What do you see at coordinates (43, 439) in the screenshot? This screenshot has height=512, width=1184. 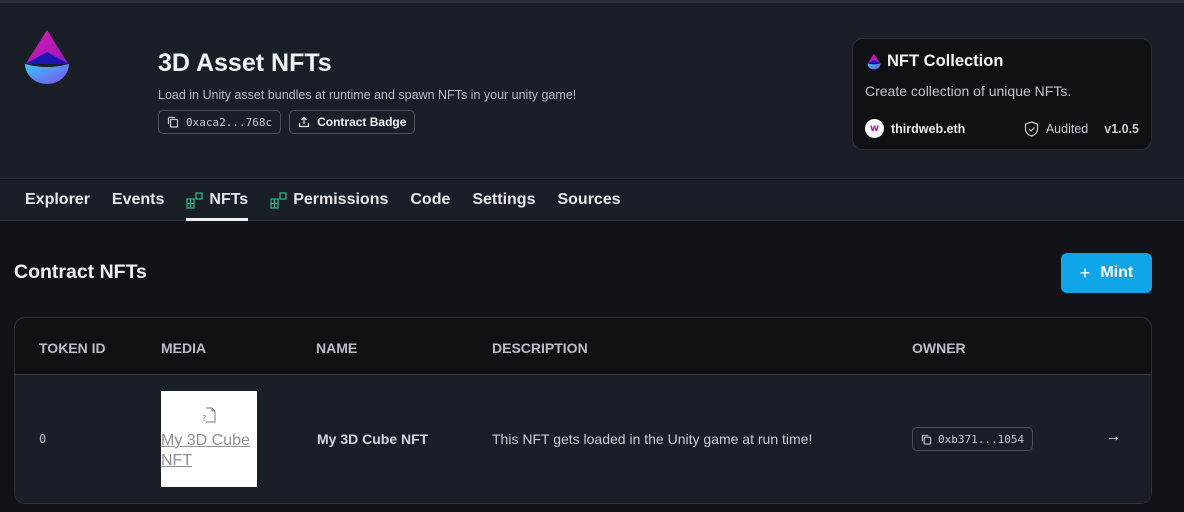 I see `token-id: 0` at bounding box center [43, 439].